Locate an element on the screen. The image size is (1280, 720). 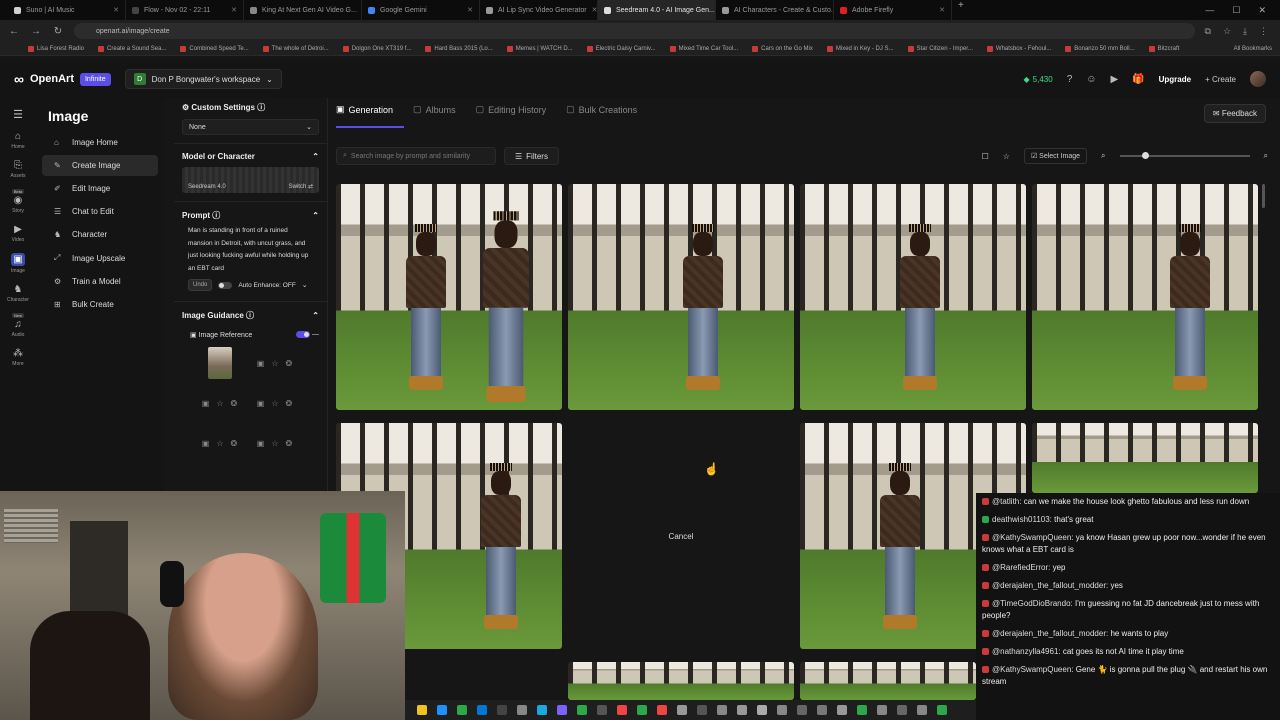
download-icon: ⤓ is located at coordinates (1245, 31).